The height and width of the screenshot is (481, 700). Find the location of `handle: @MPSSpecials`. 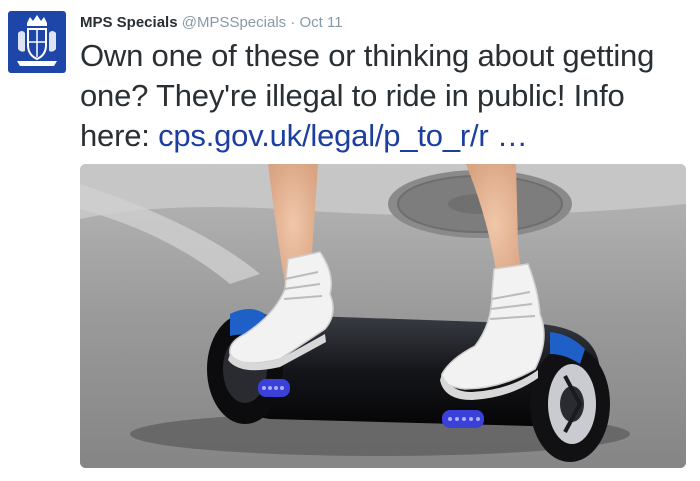

handle: @MPSSpecials is located at coordinates (234, 22).